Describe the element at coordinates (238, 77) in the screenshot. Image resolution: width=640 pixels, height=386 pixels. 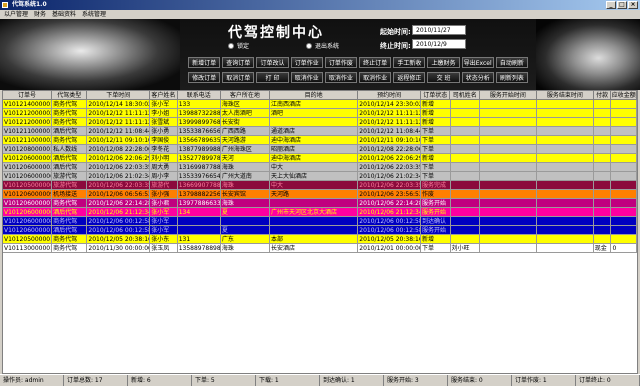
I see `cancel-order-button: 取消订单` at that location.